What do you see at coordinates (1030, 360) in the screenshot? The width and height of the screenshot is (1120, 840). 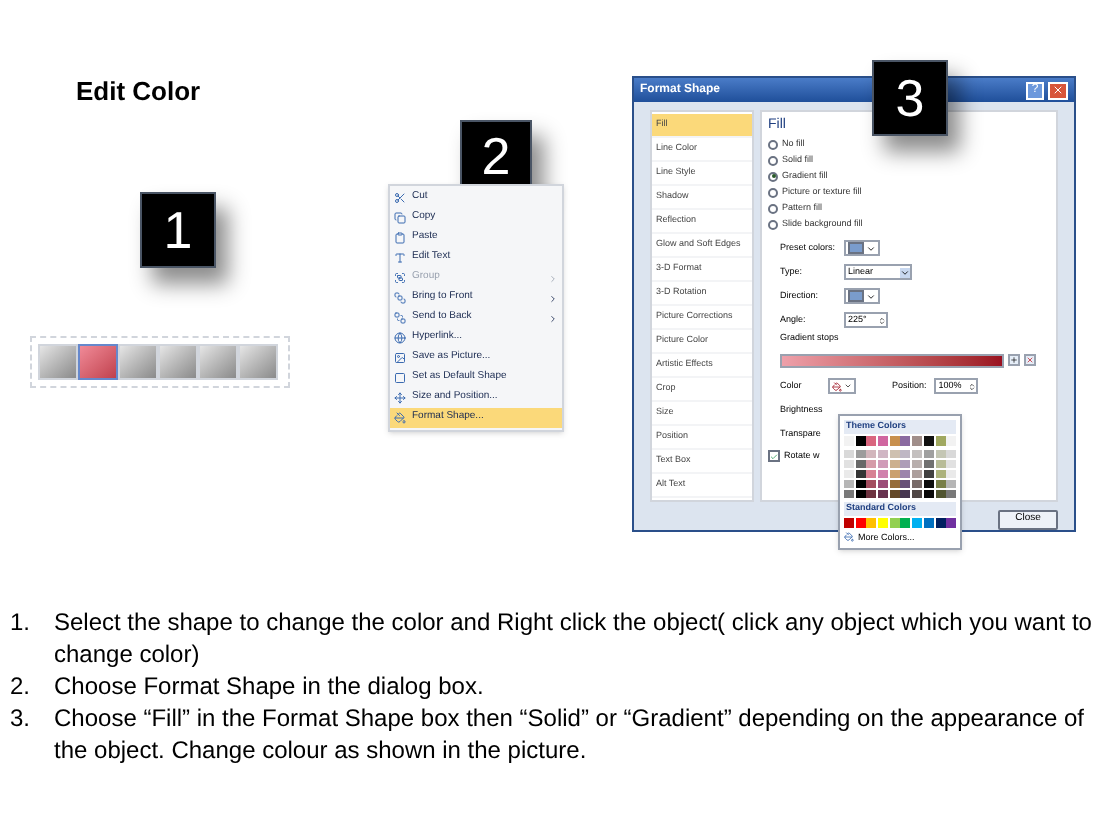 I see `remove-stop-icon` at bounding box center [1030, 360].